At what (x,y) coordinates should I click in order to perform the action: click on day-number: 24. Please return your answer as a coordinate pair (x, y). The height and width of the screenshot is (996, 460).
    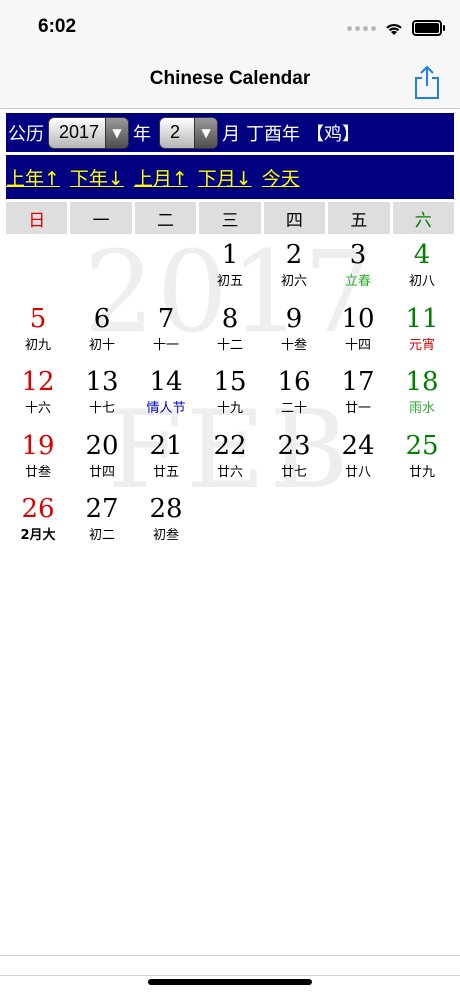
    Looking at the image, I should click on (358, 445).